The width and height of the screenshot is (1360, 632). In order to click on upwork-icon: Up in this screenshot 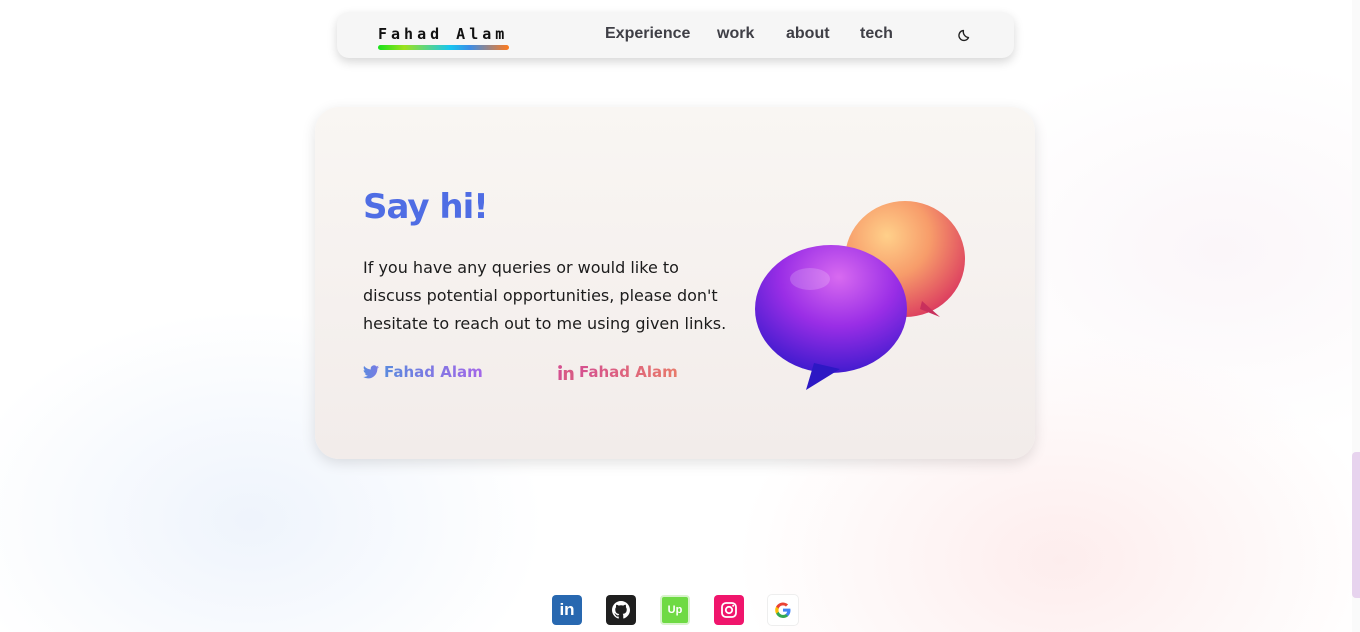, I will do `click(675, 610)`.